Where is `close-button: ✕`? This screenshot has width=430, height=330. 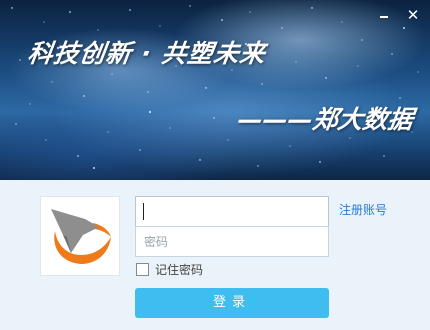
close-button: ✕ is located at coordinates (413, 15).